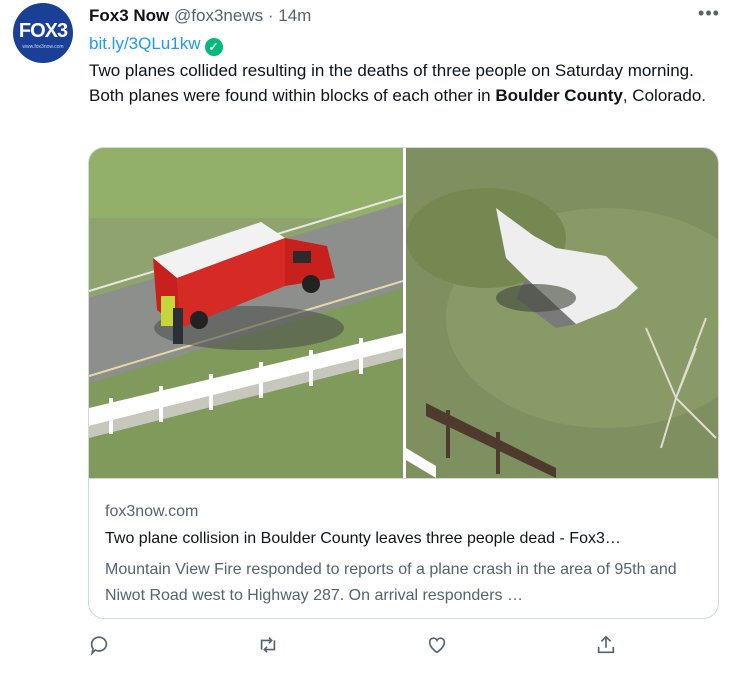 This screenshot has height=678, width=732. What do you see at coordinates (218, 15) in the screenshot?
I see `author-handle: @fox3news` at bounding box center [218, 15].